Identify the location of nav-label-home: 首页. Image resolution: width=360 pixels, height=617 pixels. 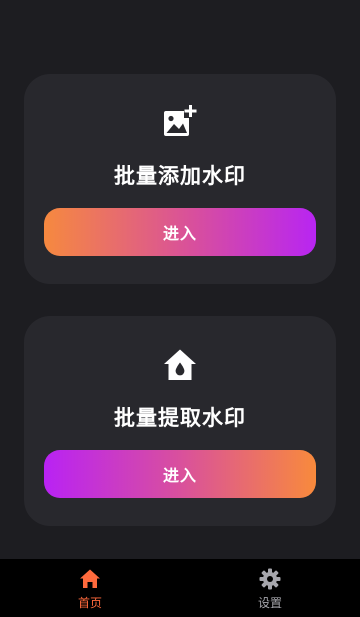
(89, 603).